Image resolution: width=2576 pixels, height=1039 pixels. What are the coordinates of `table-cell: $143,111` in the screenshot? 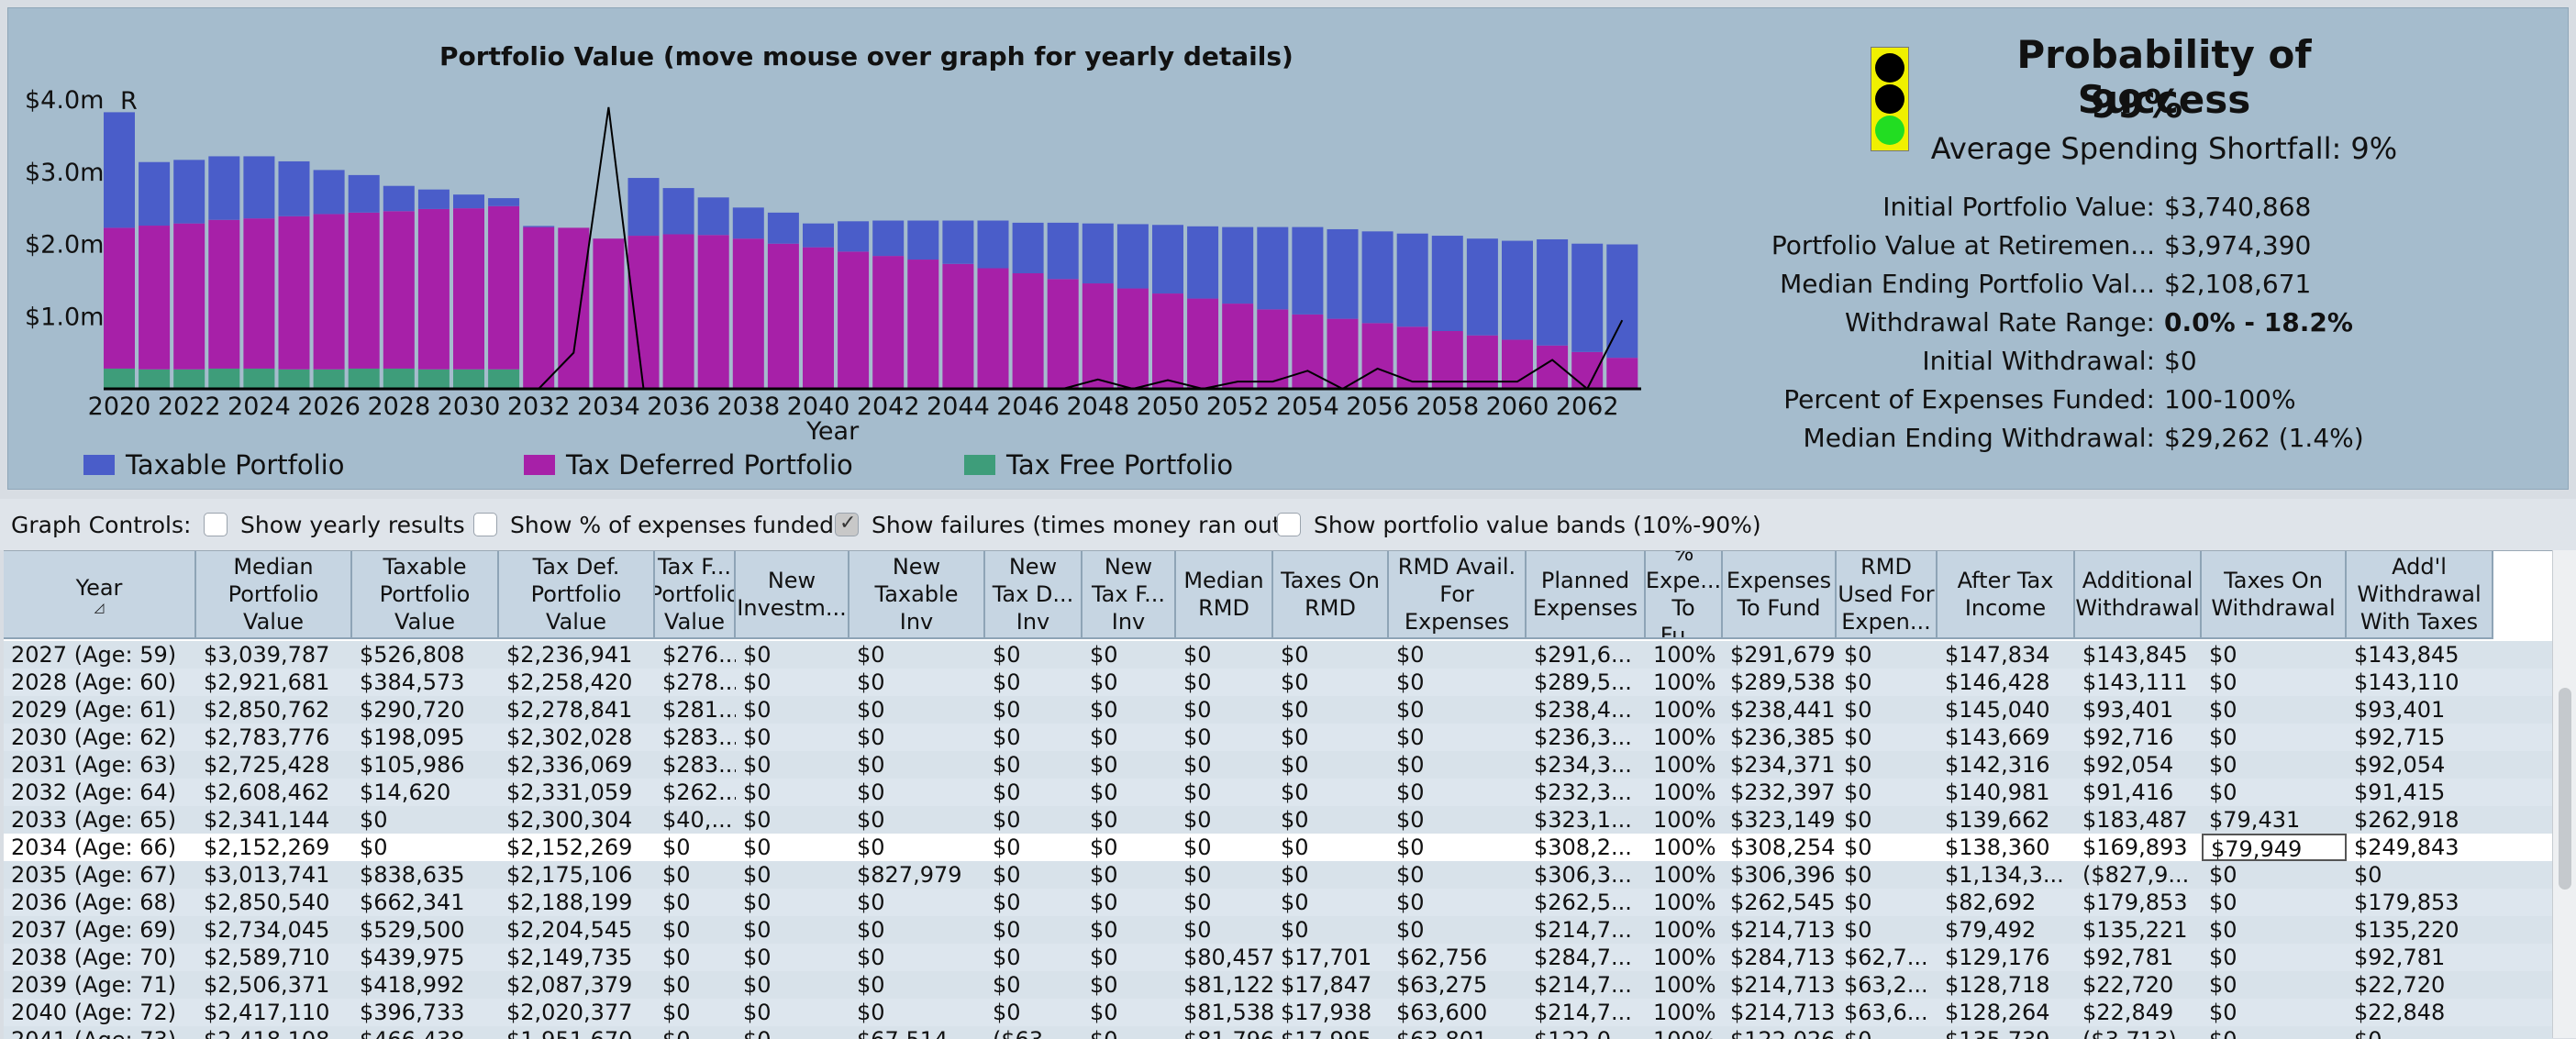 It's located at (2138, 682).